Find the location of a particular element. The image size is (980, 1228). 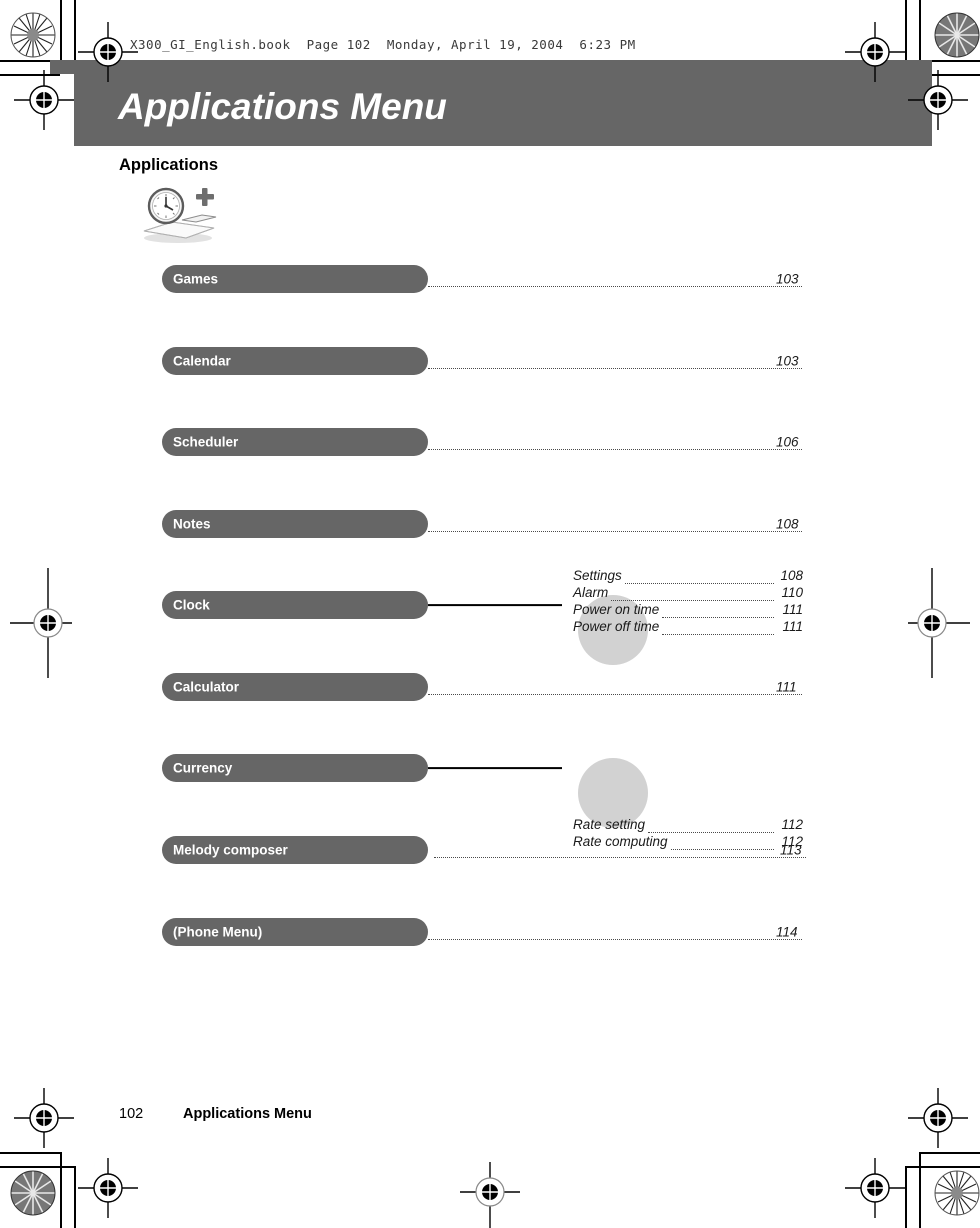

menu-item-label: Games is located at coordinates (196, 279).